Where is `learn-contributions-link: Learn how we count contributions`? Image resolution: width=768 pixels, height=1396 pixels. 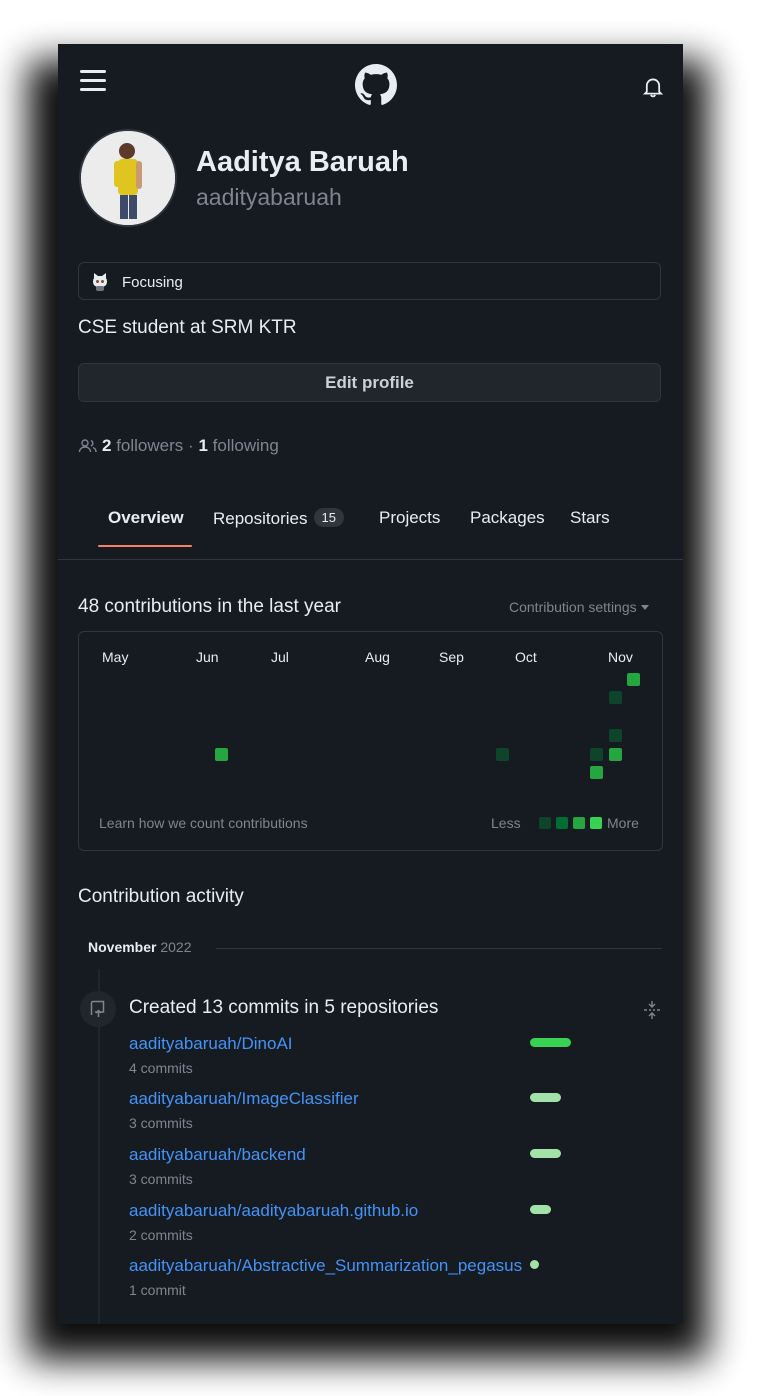 learn-contributions-link: Learn how we count contributions is located at coordinates (203, 823).